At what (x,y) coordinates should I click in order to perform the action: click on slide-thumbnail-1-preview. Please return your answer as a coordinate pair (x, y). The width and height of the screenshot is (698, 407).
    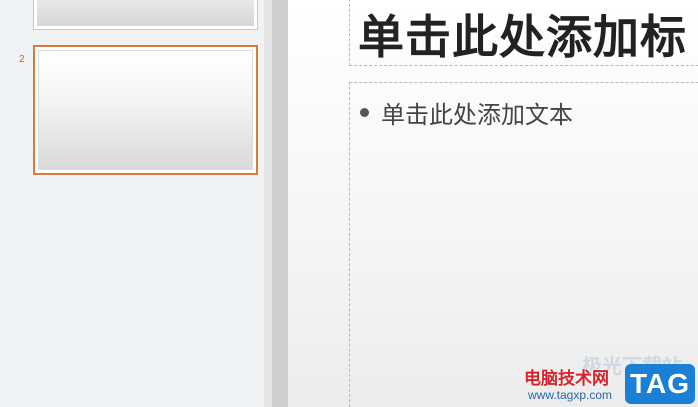
    Looking at the image, I should click on (145, 13).